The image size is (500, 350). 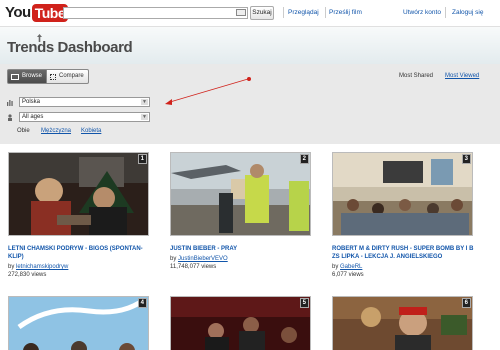 I want to click on annotation-dot, so click(x=249, y=79).